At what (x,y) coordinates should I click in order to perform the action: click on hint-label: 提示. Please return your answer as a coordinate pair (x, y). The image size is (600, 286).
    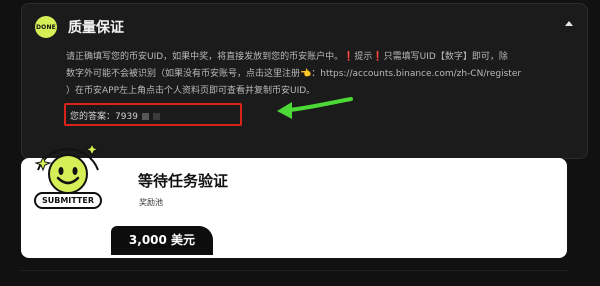
    Looking at the image, I should click on (363, 57).